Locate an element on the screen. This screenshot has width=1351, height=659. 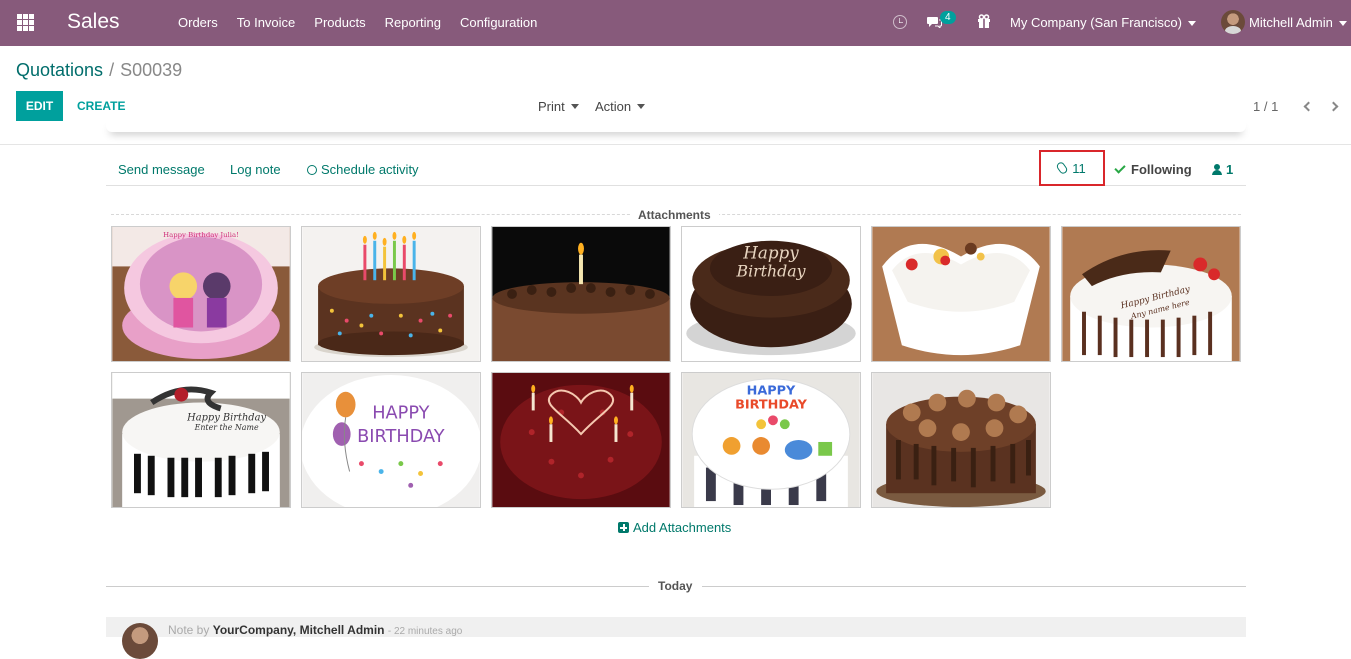
attachment-thumbnail: Happy Birthday is located at coordinates (771, 294).